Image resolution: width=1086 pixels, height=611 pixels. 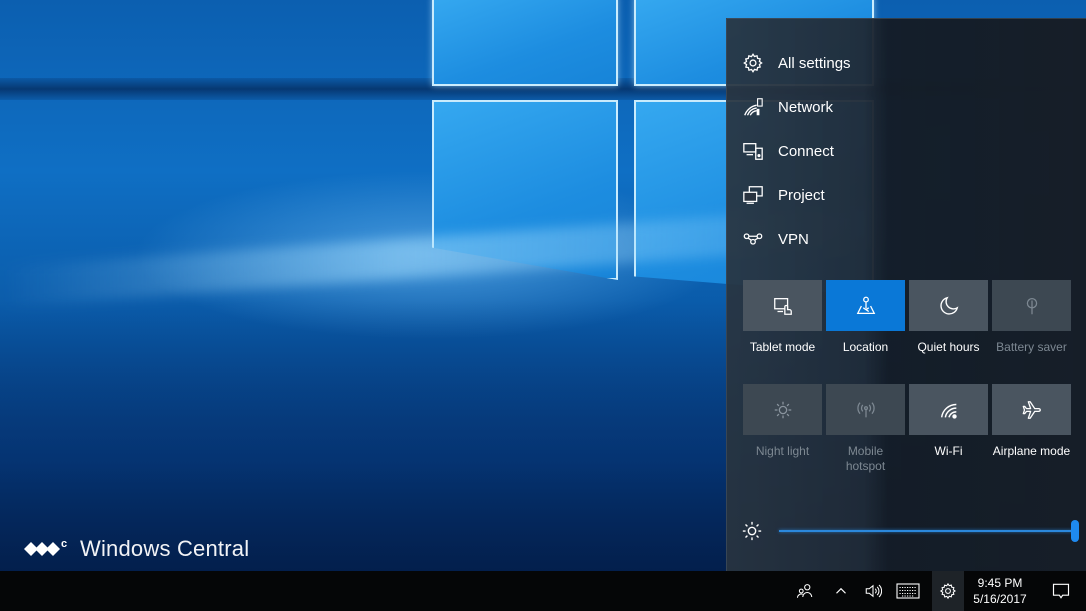 What do you see at coordinates (906, 63) in the screenshot?
I see `quick-link-all-settings: All settings` at bounding box center [906, 63].